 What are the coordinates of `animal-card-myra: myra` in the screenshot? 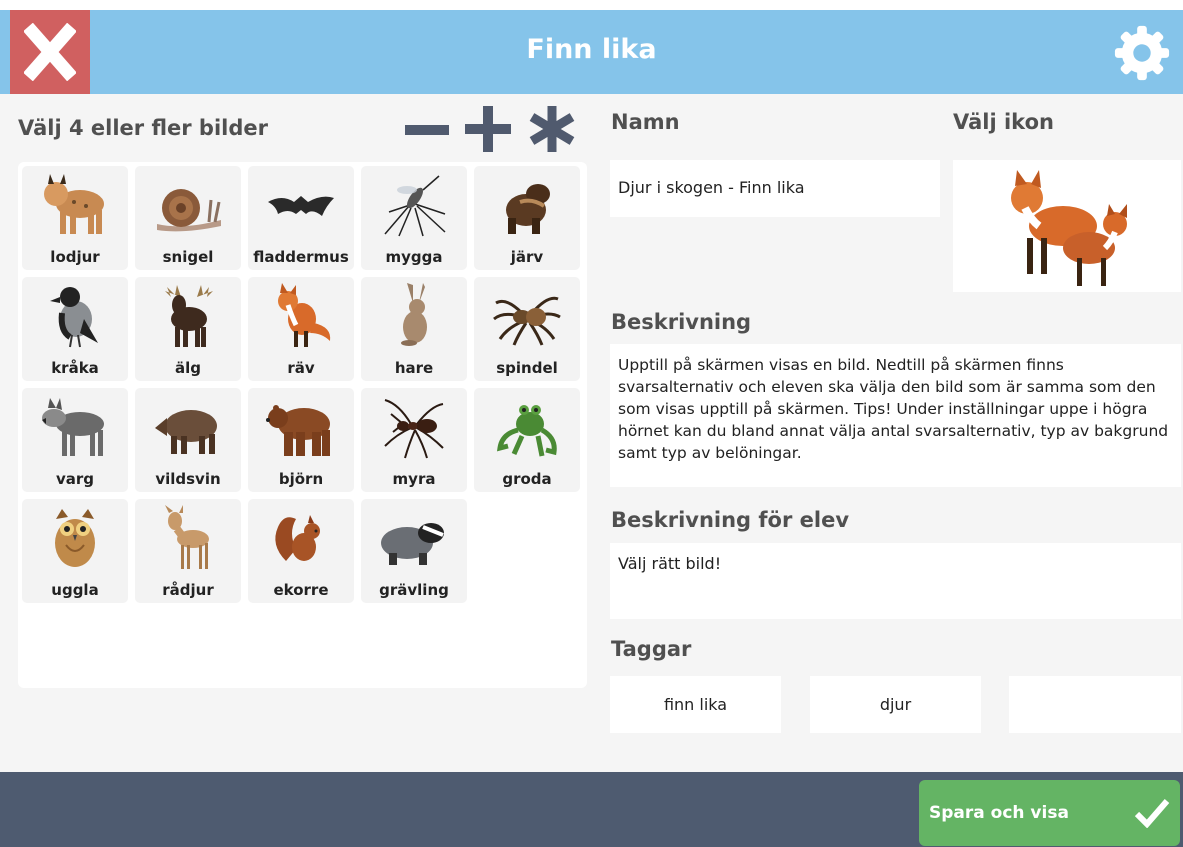 It's located at (414, 440).